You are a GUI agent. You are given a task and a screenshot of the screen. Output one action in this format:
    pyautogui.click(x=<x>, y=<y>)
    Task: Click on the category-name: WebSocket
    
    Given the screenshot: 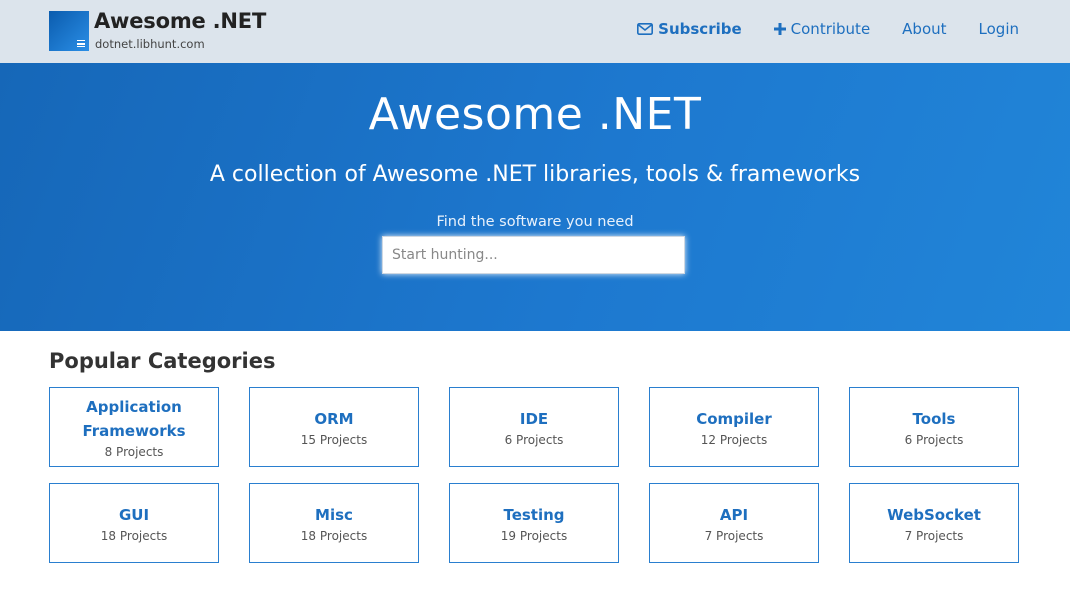 What is the action you would take?
    pyautogui.click(x=934, y=515)
    